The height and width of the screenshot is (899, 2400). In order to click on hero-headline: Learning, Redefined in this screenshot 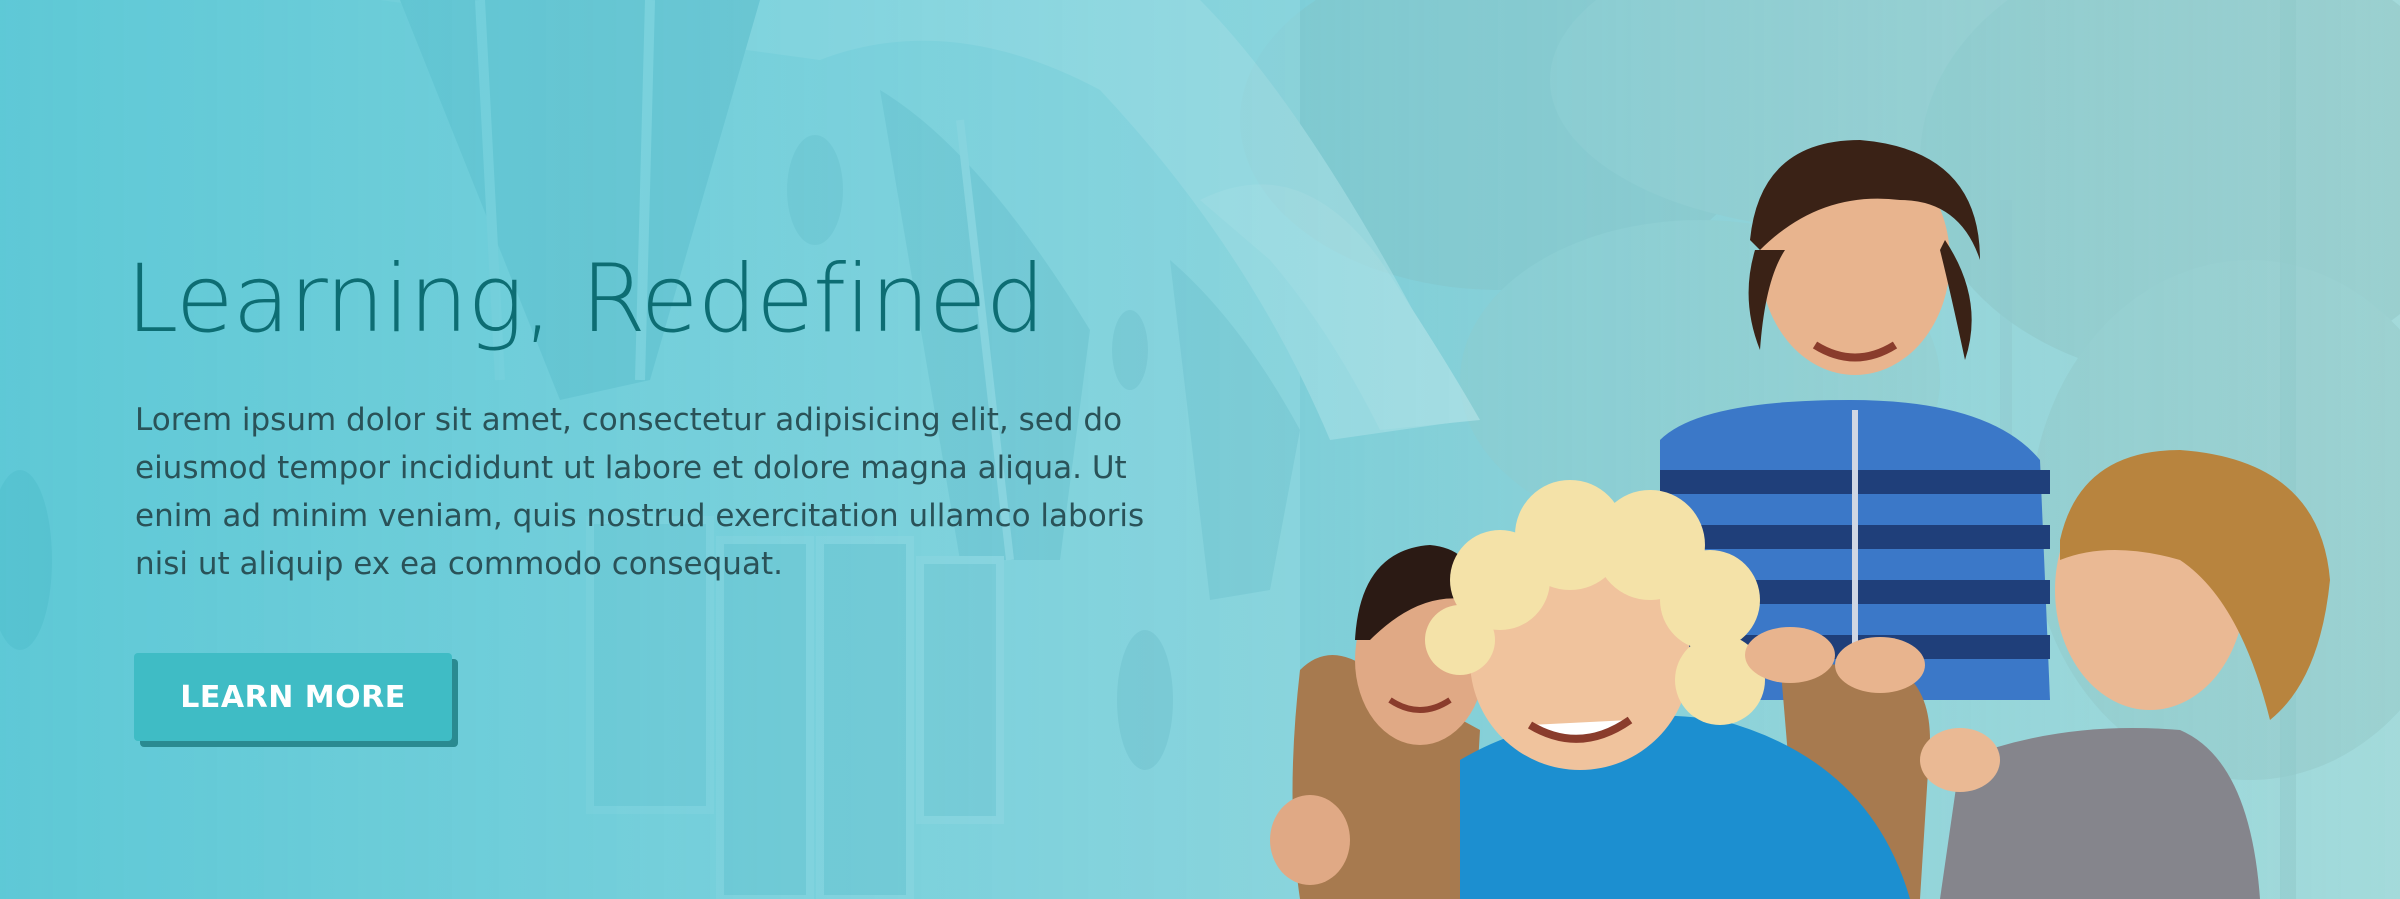, I will do `click(585, 299)`.